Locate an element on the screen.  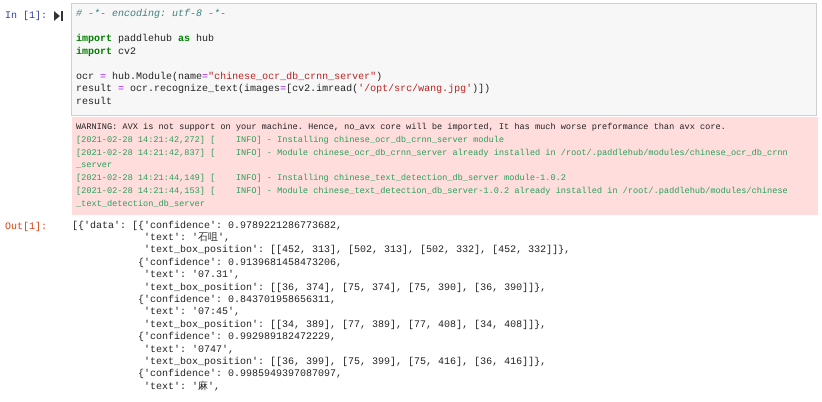
run-icon is located at coordinates (58, 16).